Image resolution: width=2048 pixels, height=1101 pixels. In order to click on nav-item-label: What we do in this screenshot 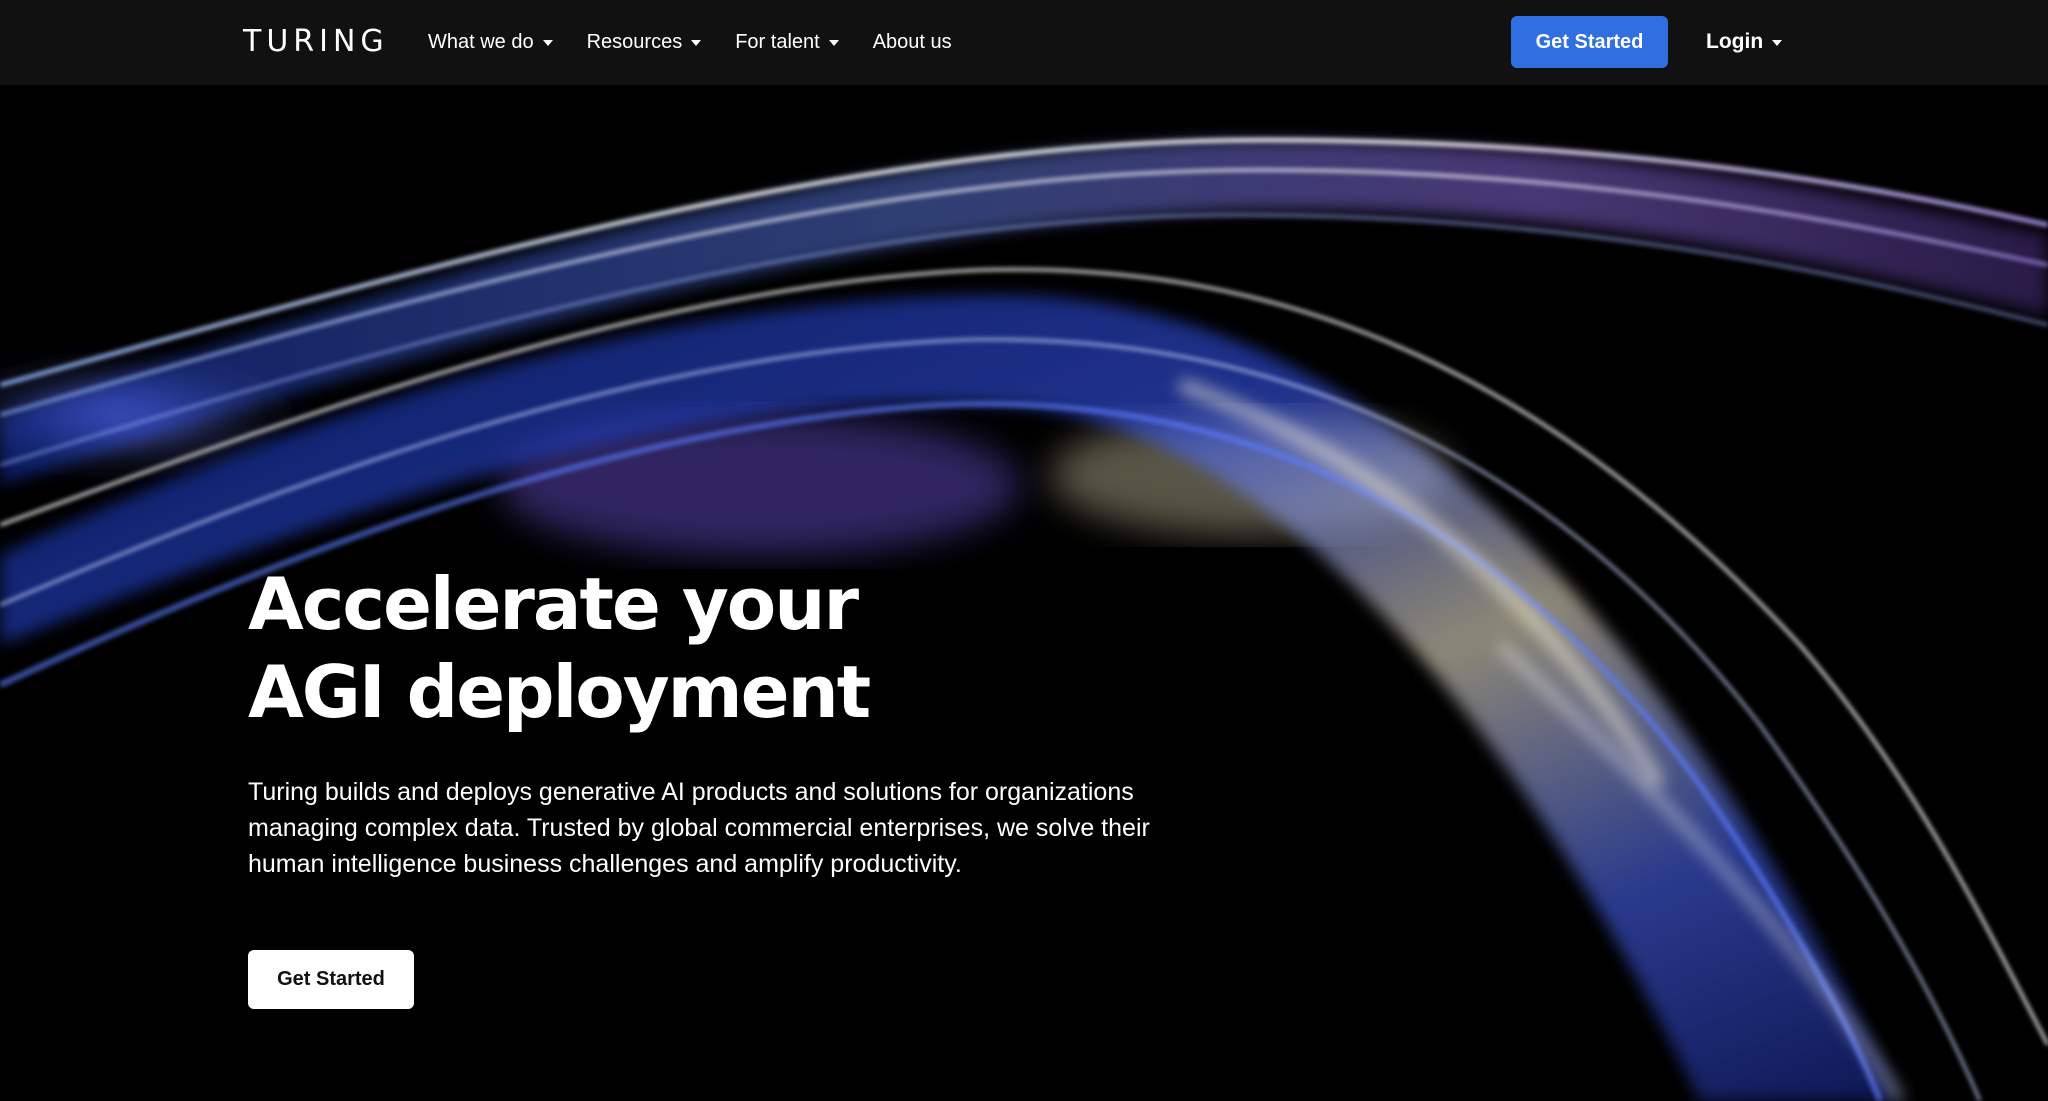, I will do `click(481, 42)`.